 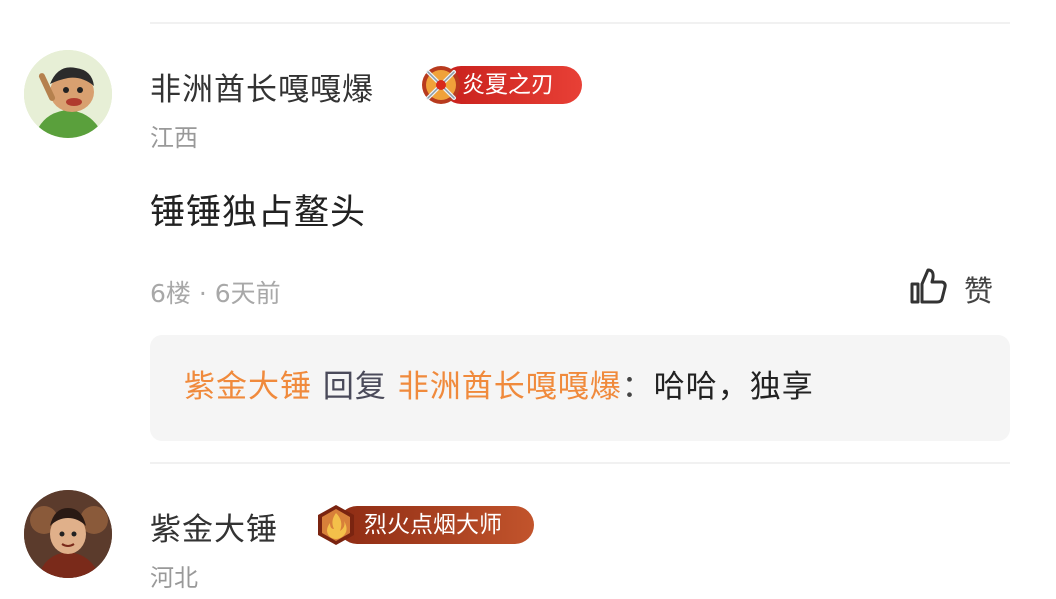 What do you see at coordinates (174, 138) in the screenshot?
I see `comment-location: 江西` at bounding box center [174, 138].